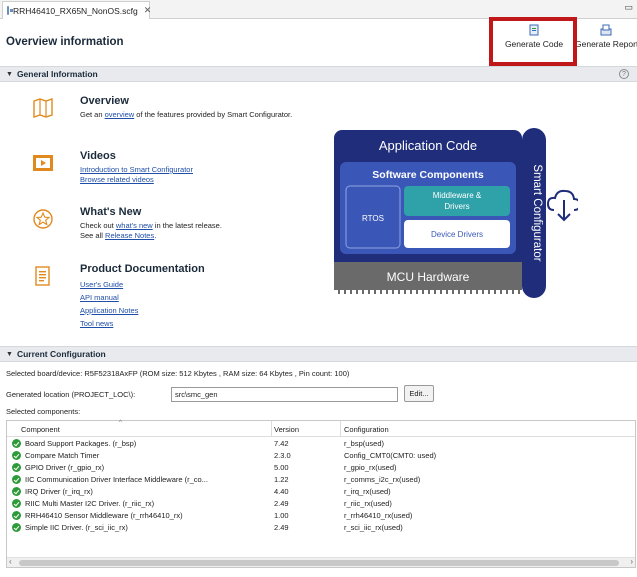  Describe the element at coordinates (43, 163) in the screenshot. I see `video-icon` at that location.